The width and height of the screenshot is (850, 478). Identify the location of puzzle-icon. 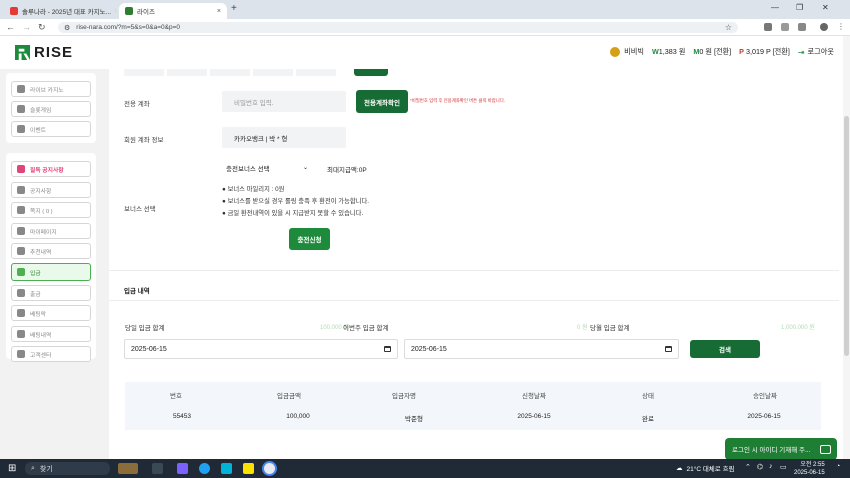
(802, 27).